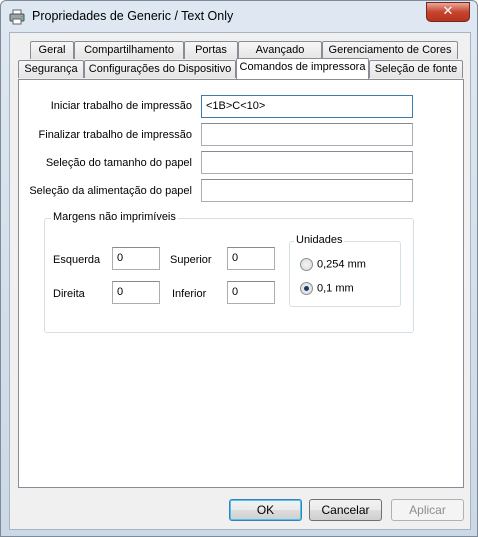 Image resolution: width=478 pixels, height=537 pixels. Describe the element at coordinates (427, 510) in the screenshot. I see `apply-button: Aplicar` at that location.